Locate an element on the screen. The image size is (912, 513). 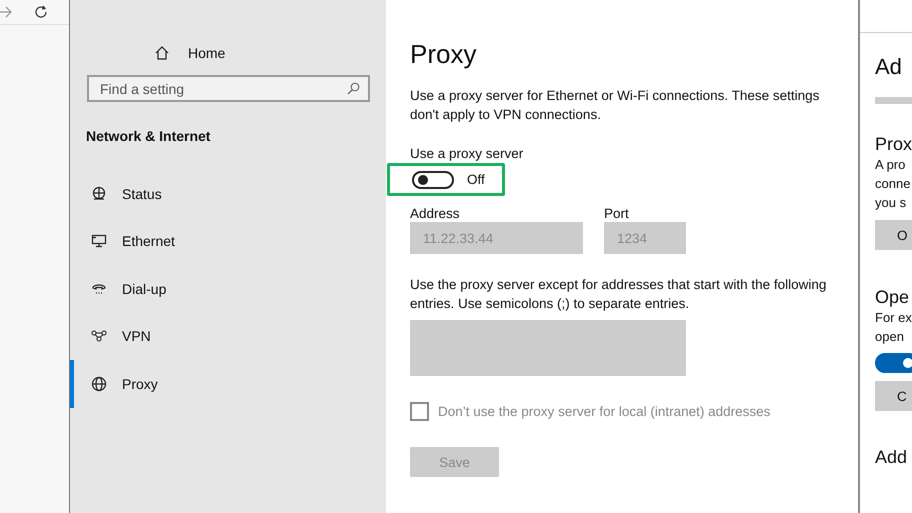
proxy-toggle is located at coordinates (433, 179).